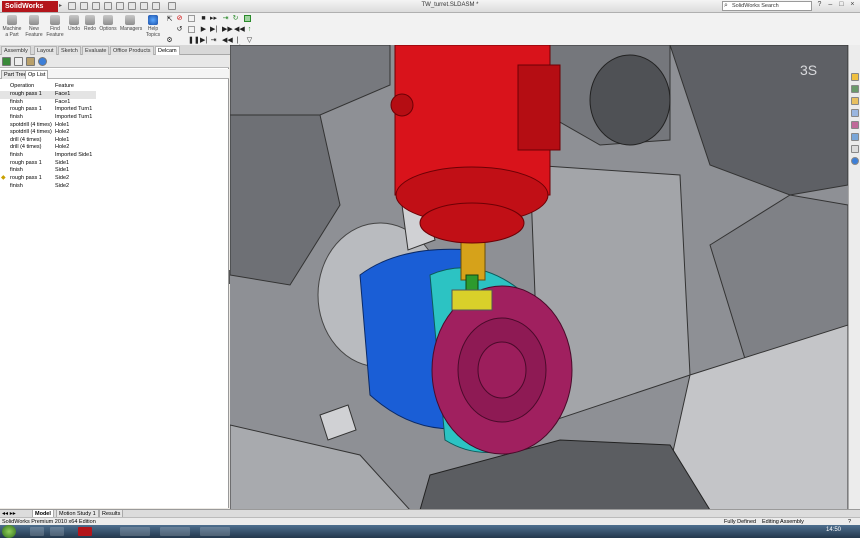  What do you see at coordinates (114, 126) in the screenshot?
I see `op-list-row: spotdrill (4 times) Hole1` at bounding box center [114, 126].